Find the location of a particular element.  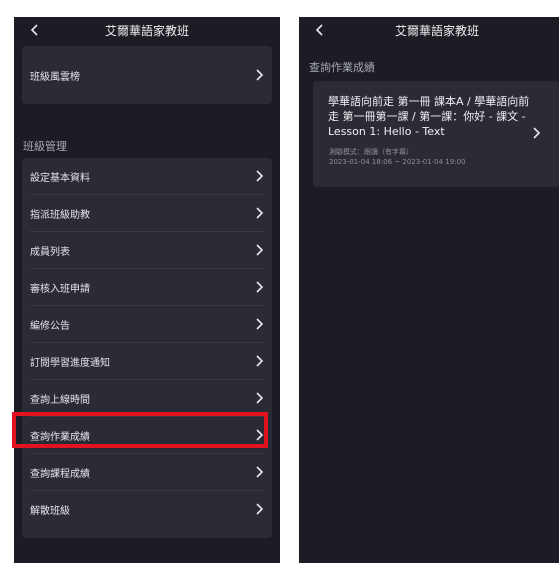

homework-time-range: 2023-01-04 18:06 ~ 2023-01-04 19:00 is located at coordinates (397, 162).